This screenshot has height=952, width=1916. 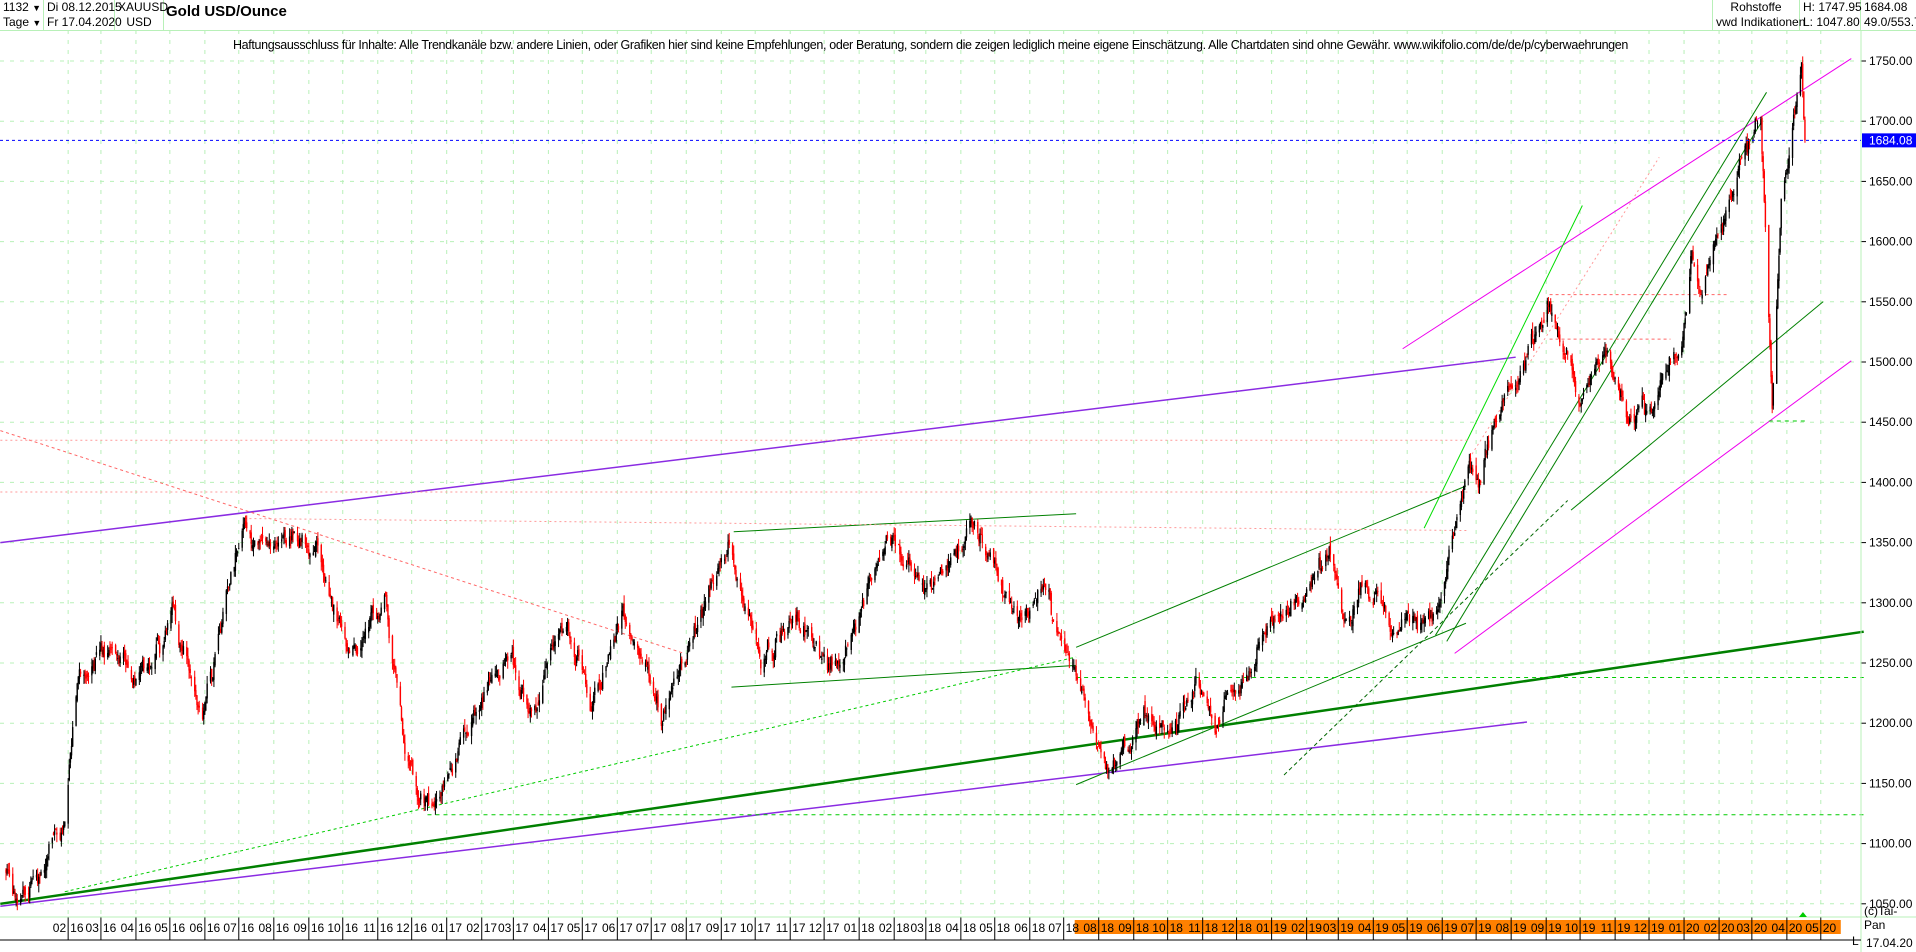 I want to click on y-tick-label: 1100.00, so click(x=1890, y=844).